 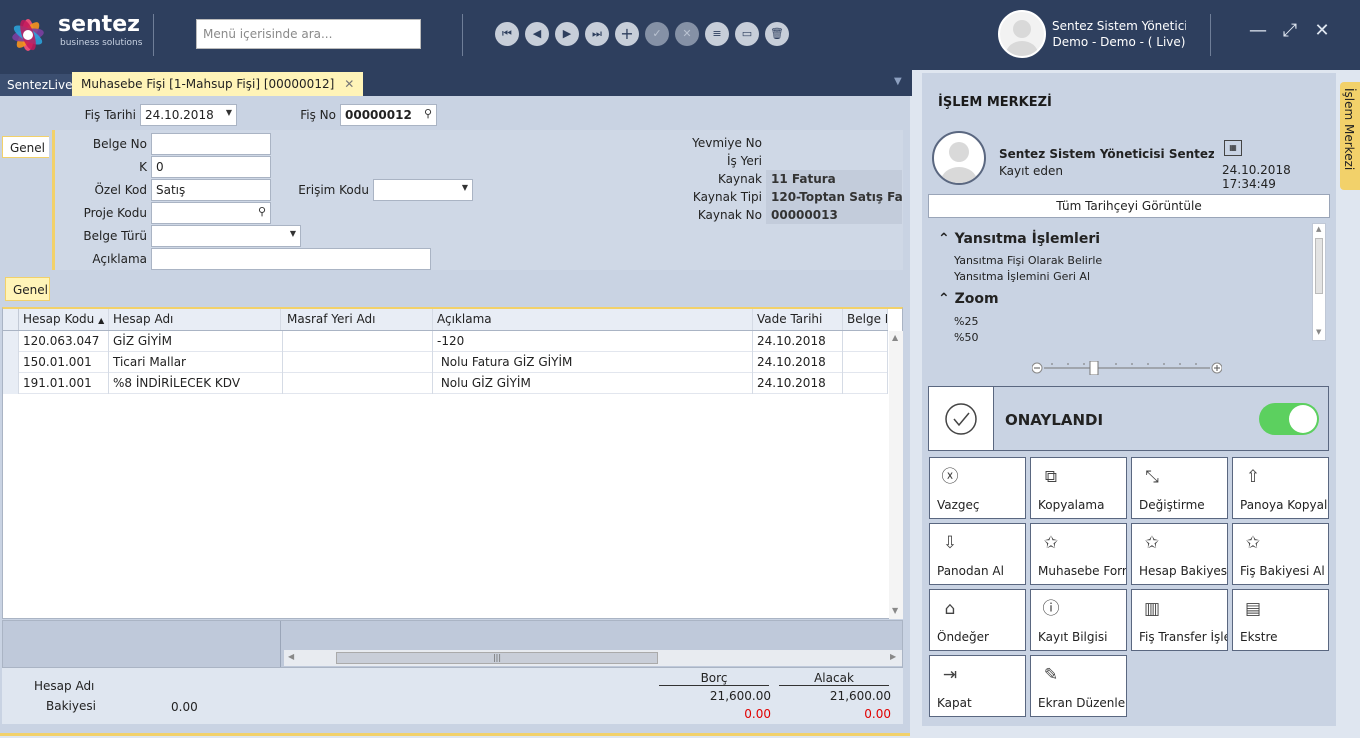 What do you see at coordinates (1280, 620) in the screenshot?
I see `action-tile-ekstre: ▤ Ekstre` at bounding box center [1280, 620].